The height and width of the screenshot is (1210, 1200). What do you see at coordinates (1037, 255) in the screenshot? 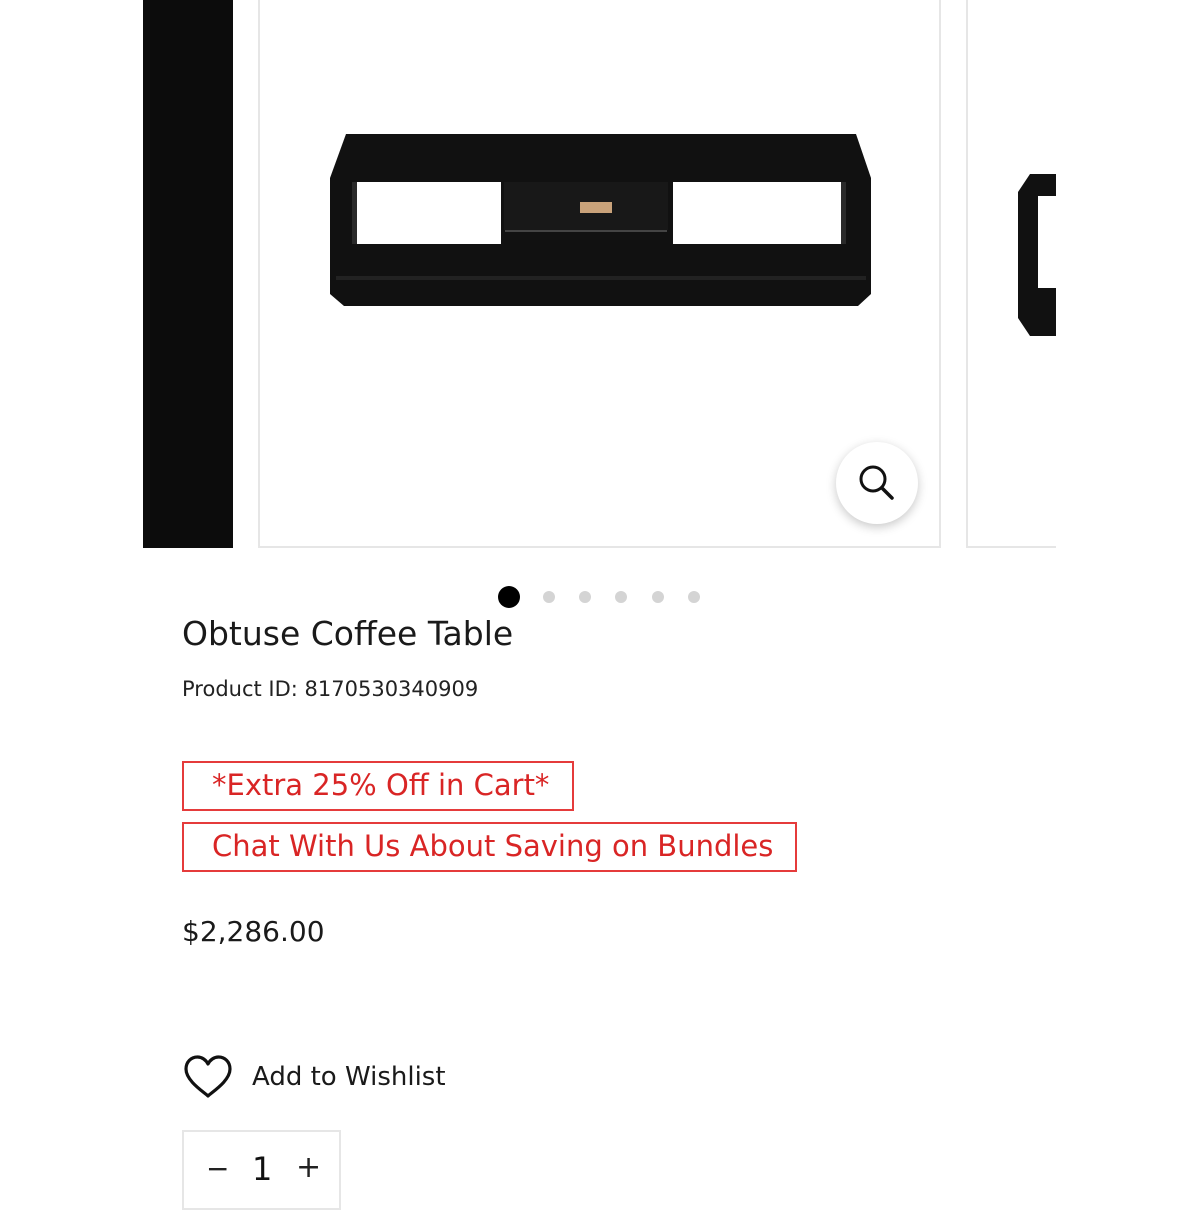
I see `coffee-table-side-image` at bounding box center [1037, 255].